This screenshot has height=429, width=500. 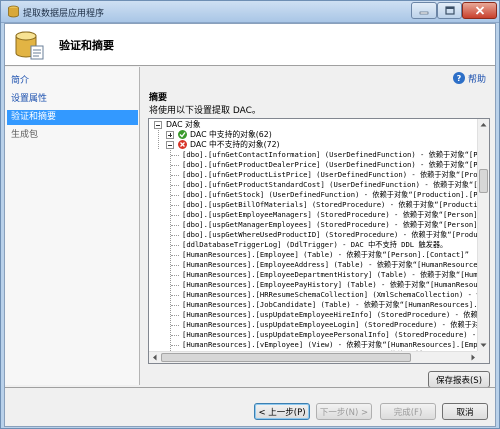 What do you see at coordinates (483, 181) in the screenshot?
I see `vertical-scroll-thumb` at bounding box center [483, 181].